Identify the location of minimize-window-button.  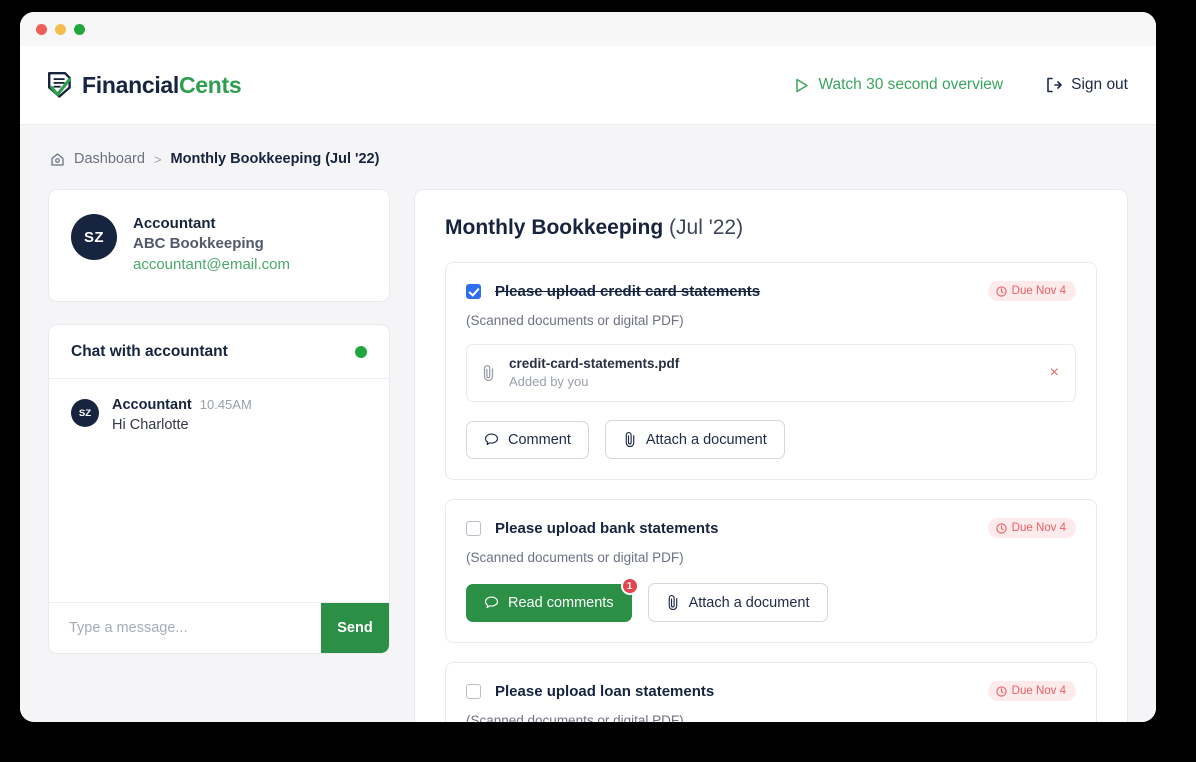
(60, 29).